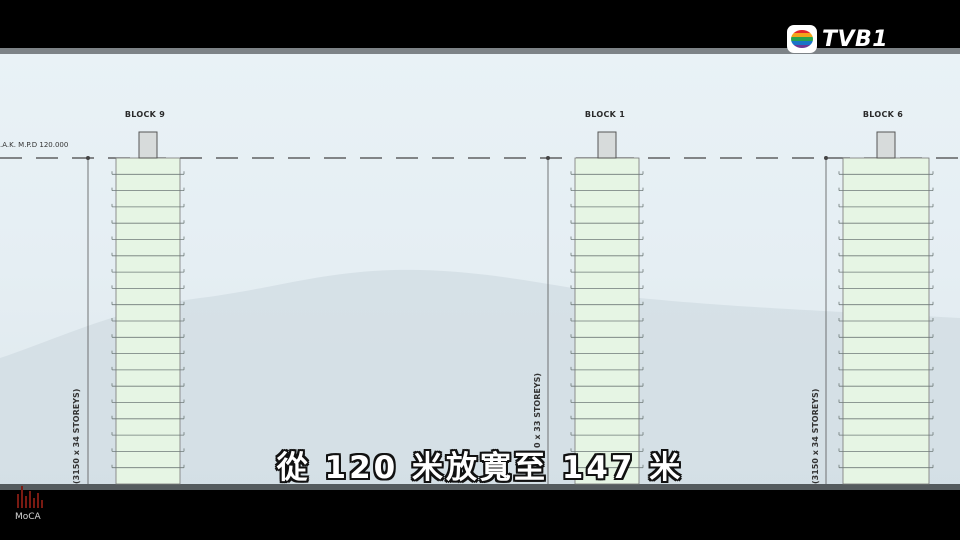 This screenshot has width=960, height=540. What do you see at coordinates (883, 114) in the screenshot?
I see `block-6-label: BLOCK 6` at bounding box center [883, 114].